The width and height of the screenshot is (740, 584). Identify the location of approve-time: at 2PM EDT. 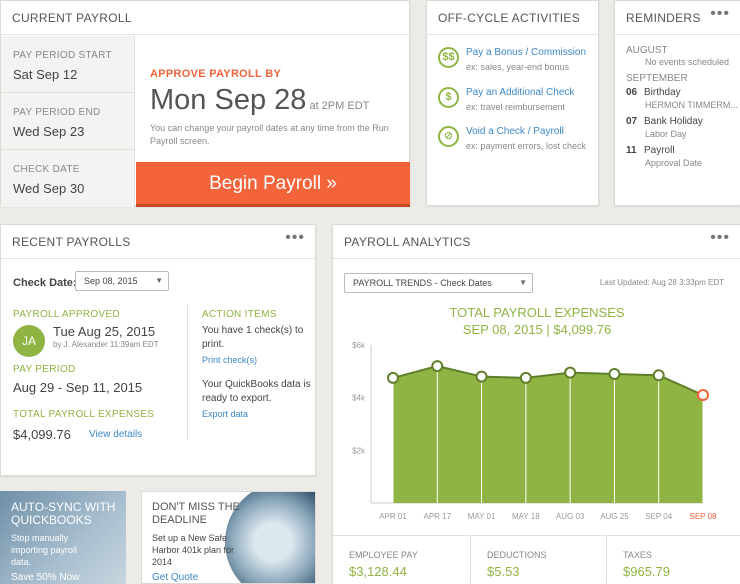
(338, 106).